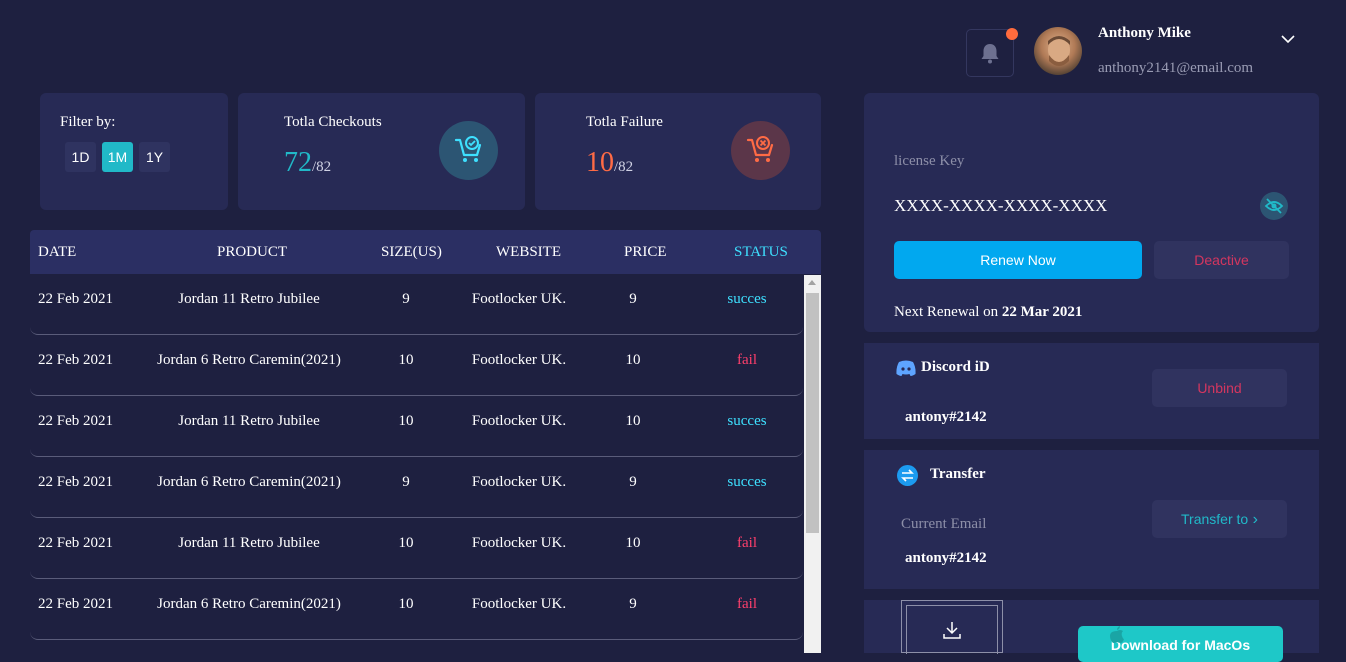 The image size is (1346, 662). Describe the element at coordinates (948, 312) in the screenshot. I see `renewal-prefix: Next Renewal on` at that location.